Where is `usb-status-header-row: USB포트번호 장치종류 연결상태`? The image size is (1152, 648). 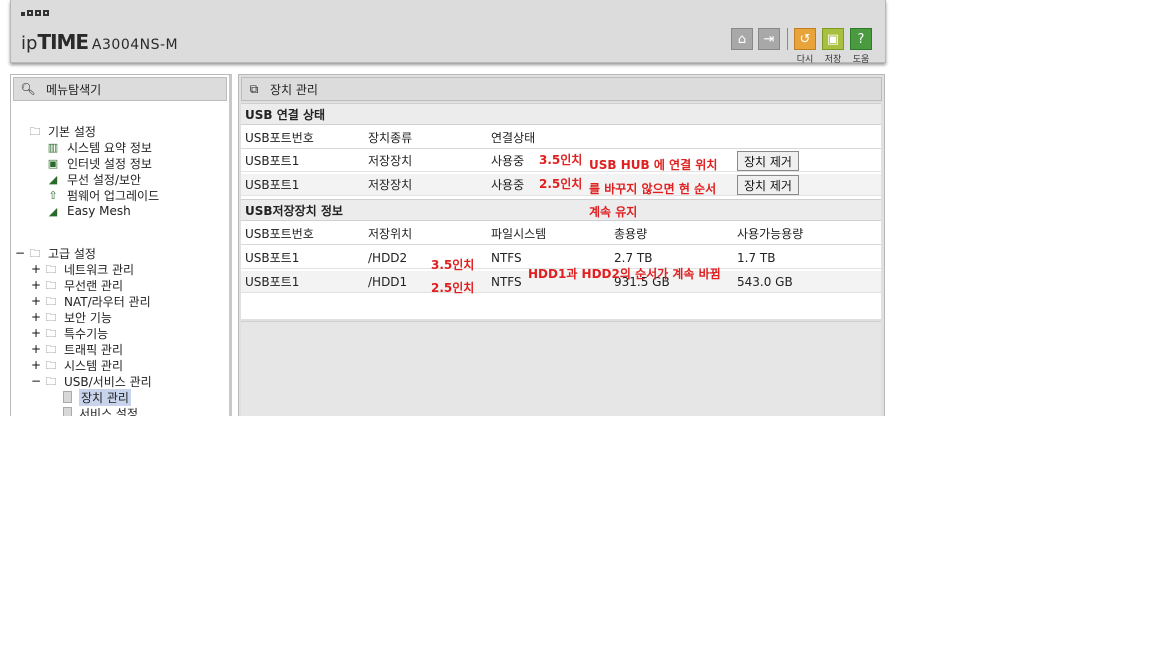
usb-status-header-row: USB포트번호 장치종류 연결상태 is located at coordinates (561, 138).